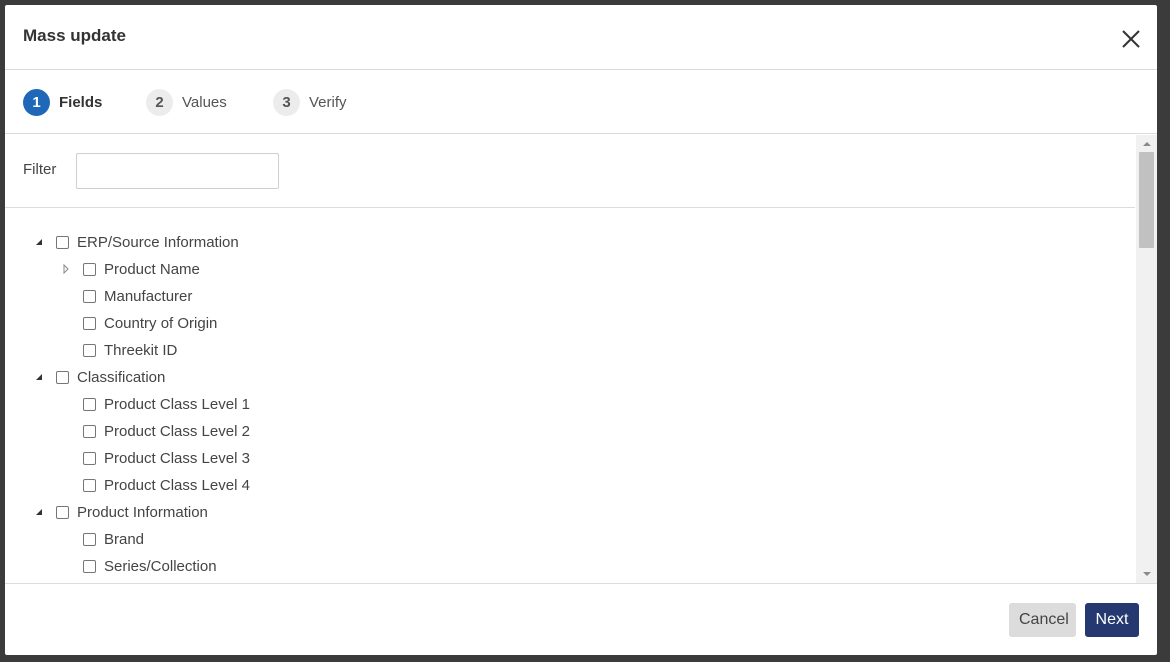 The image size is (1170, 662). What do you see at coordinates (177, 485) in the screenshot?
I see `field-label: Product Class Level 4` at bounding box center [177, 485].